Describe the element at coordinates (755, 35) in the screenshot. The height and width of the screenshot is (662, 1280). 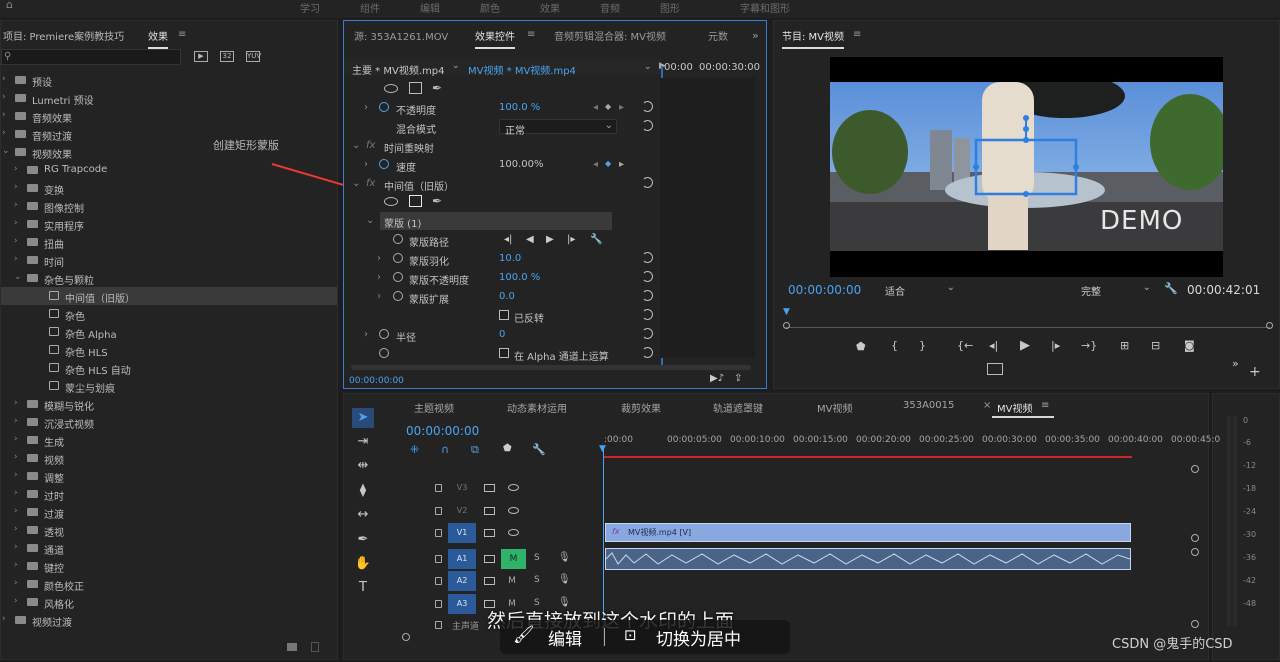
I see `more-tabs-icon: »` at that location.